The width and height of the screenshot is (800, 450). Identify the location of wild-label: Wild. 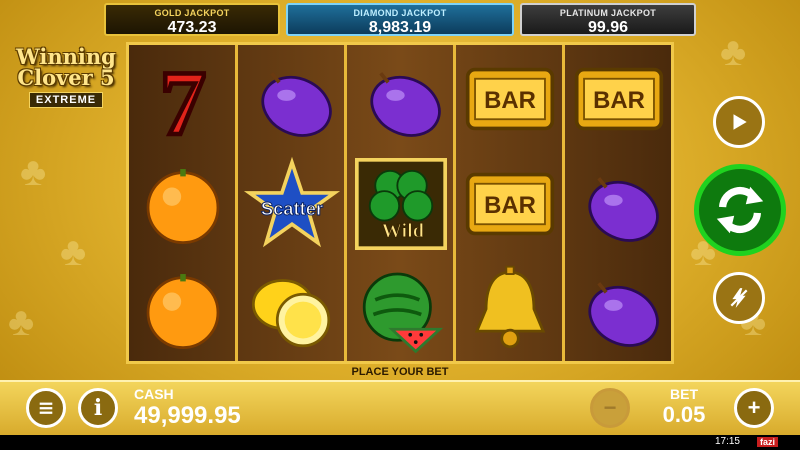
(403, 231).